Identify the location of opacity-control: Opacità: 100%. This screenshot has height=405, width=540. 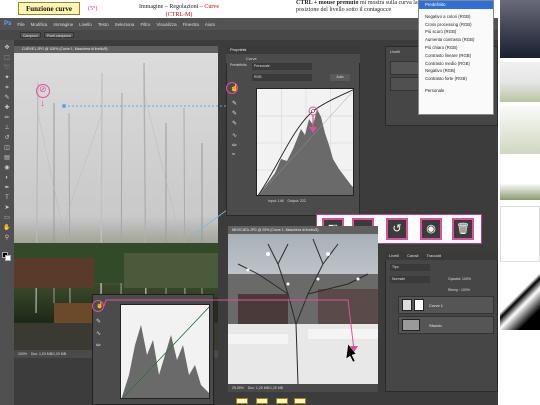
(459, 279).